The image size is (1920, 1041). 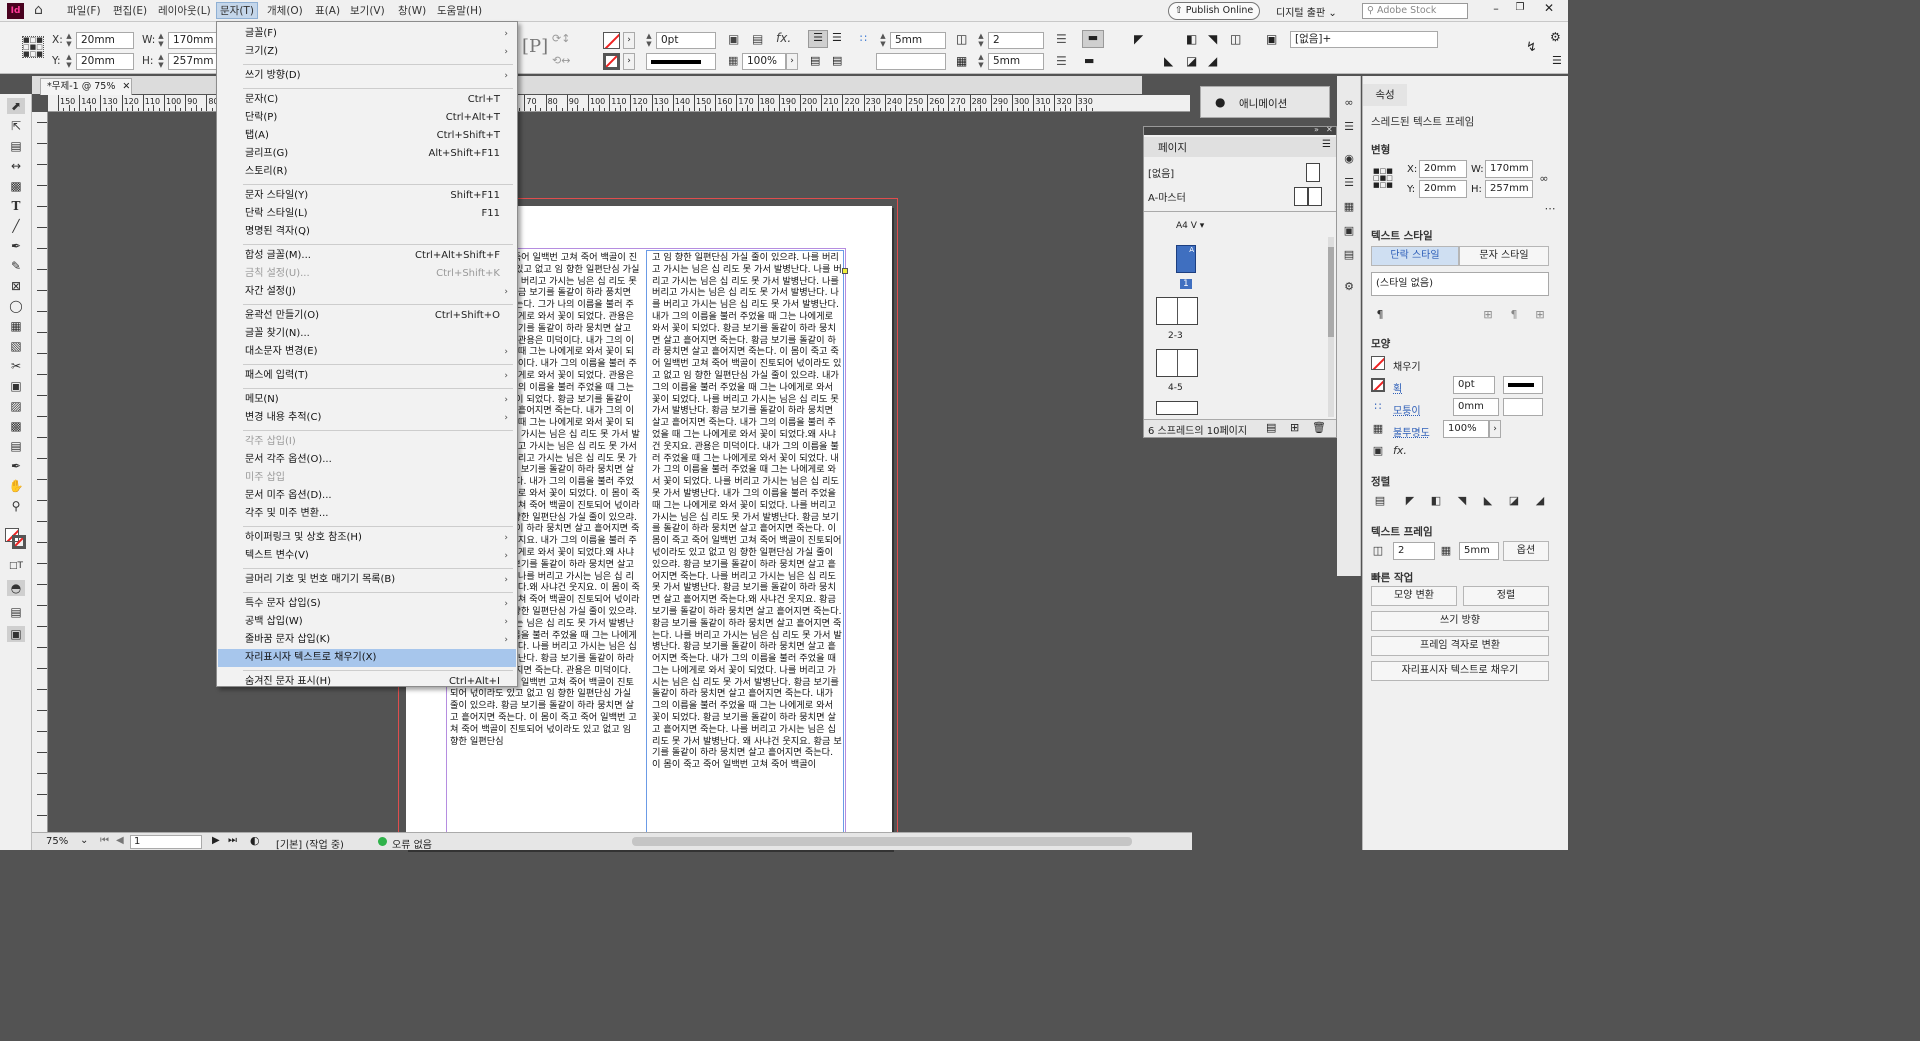 I want to click on free-transform-icon: ▣, so click(x=16, y=386).